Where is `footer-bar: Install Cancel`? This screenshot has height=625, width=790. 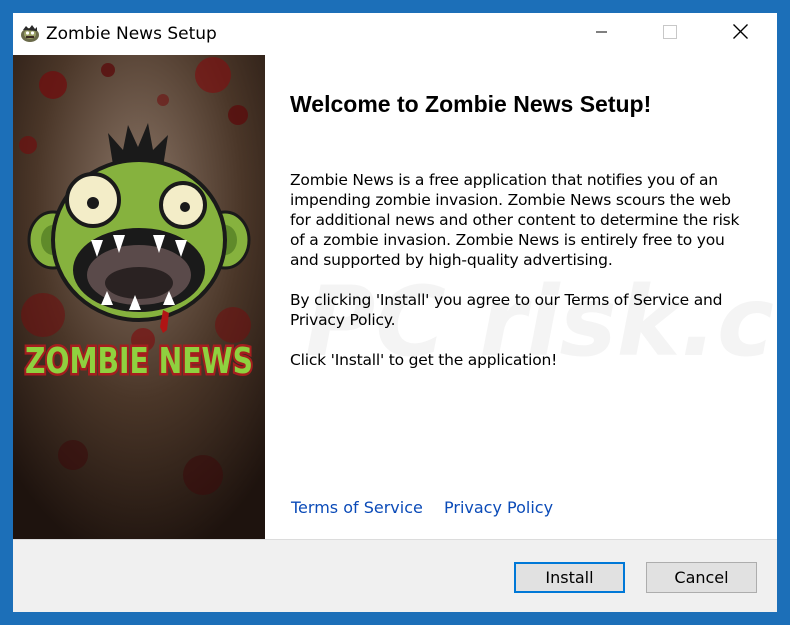 footer-bar: Install Cancel is located at coordinates (395, 575).